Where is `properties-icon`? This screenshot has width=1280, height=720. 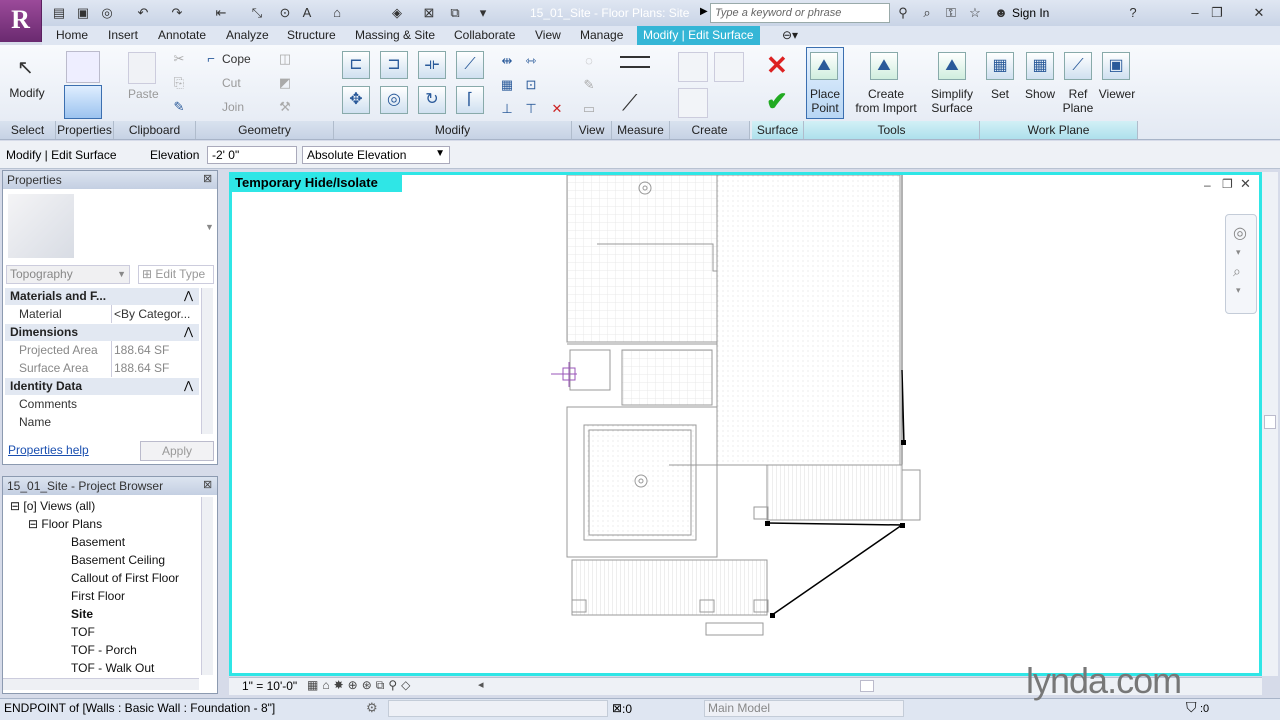 properties-icon is located at coordinates (83, 102).